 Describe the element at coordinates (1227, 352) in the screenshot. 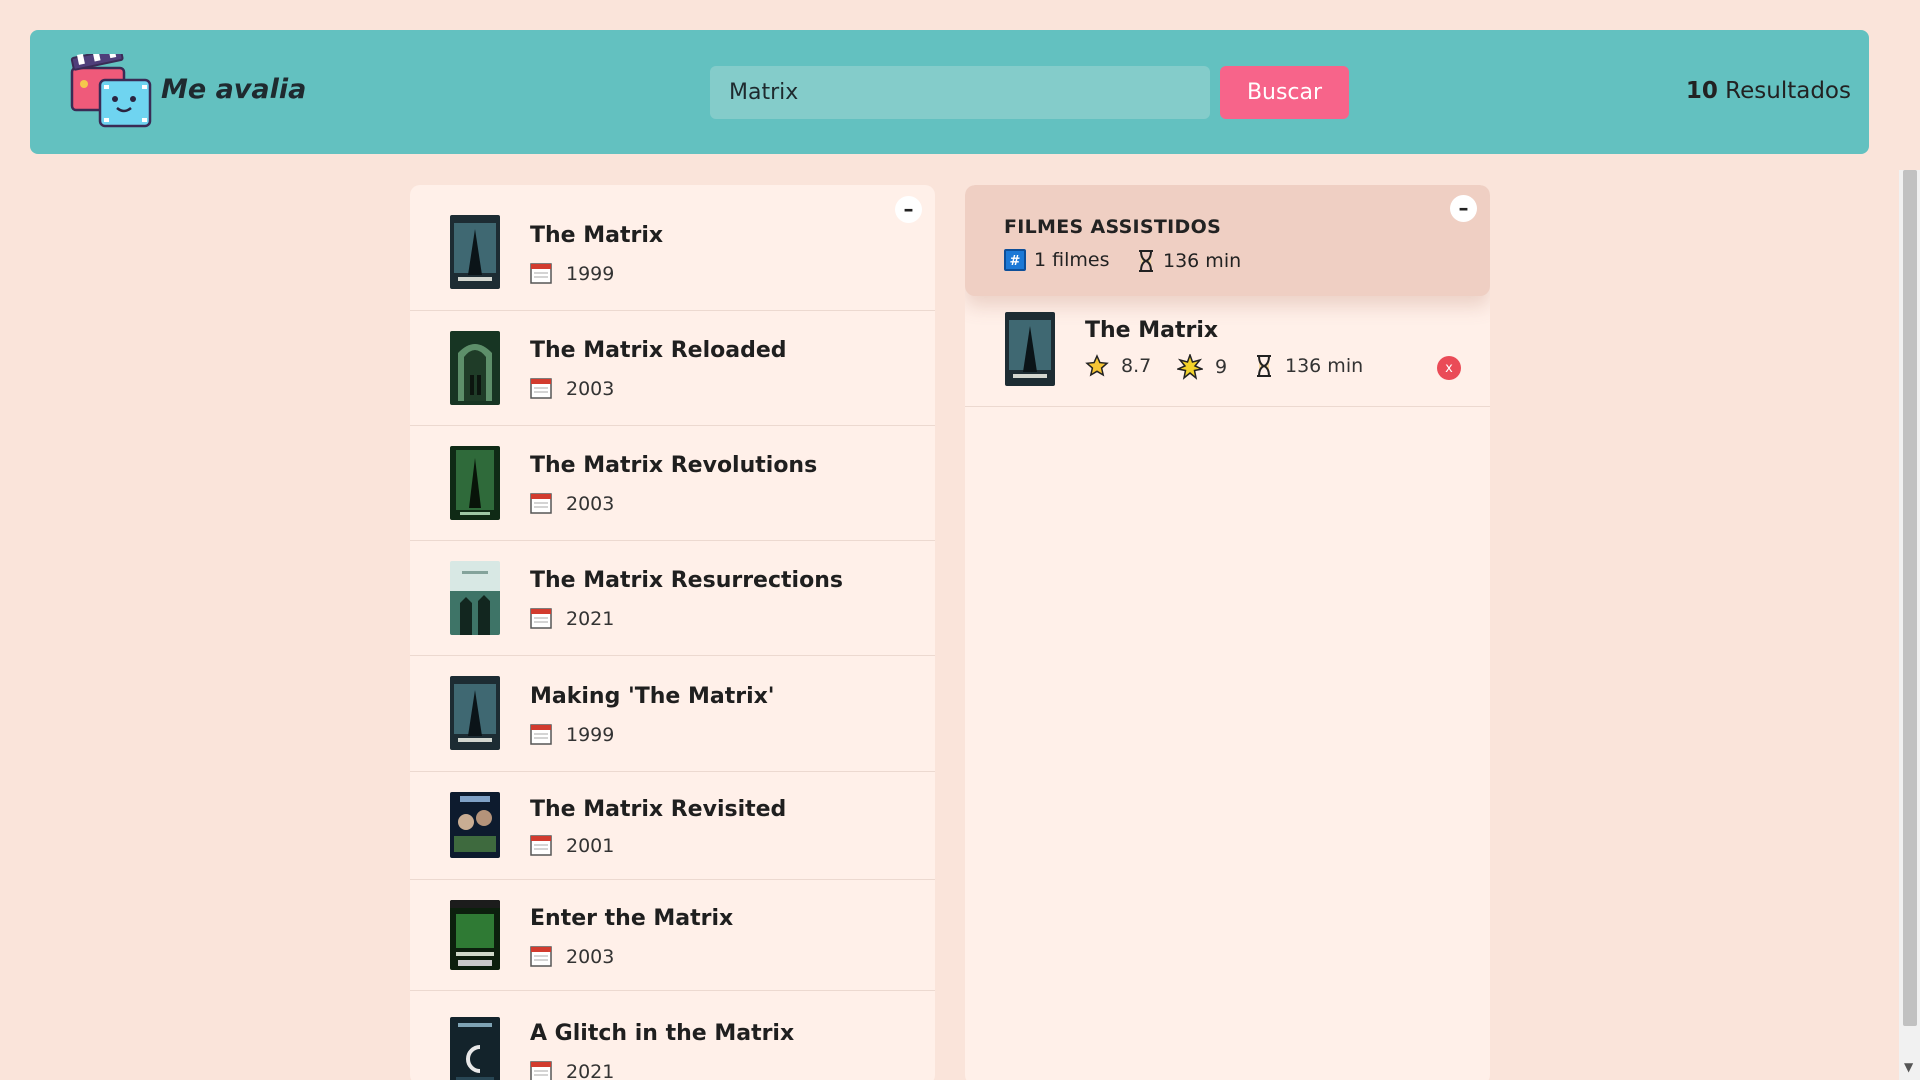

I see `watched-item: The Matrix 8.7 9 136 min x` at that location.